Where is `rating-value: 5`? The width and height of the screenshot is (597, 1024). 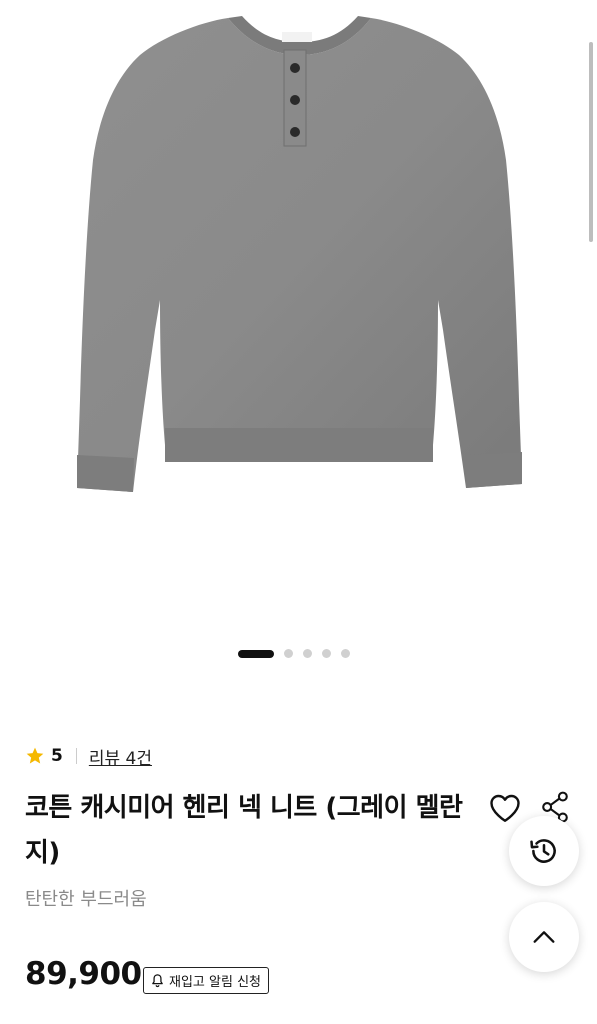
rating-value: 5 is located at coordinates (57, 756).